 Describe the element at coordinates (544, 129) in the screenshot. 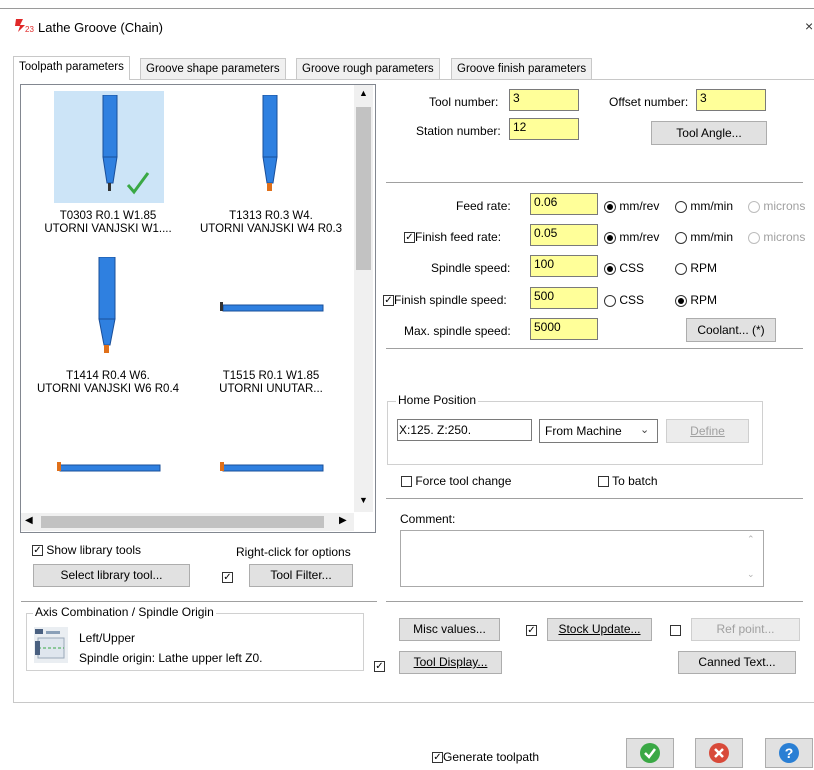

I see `station-number-input: 12` at that location.